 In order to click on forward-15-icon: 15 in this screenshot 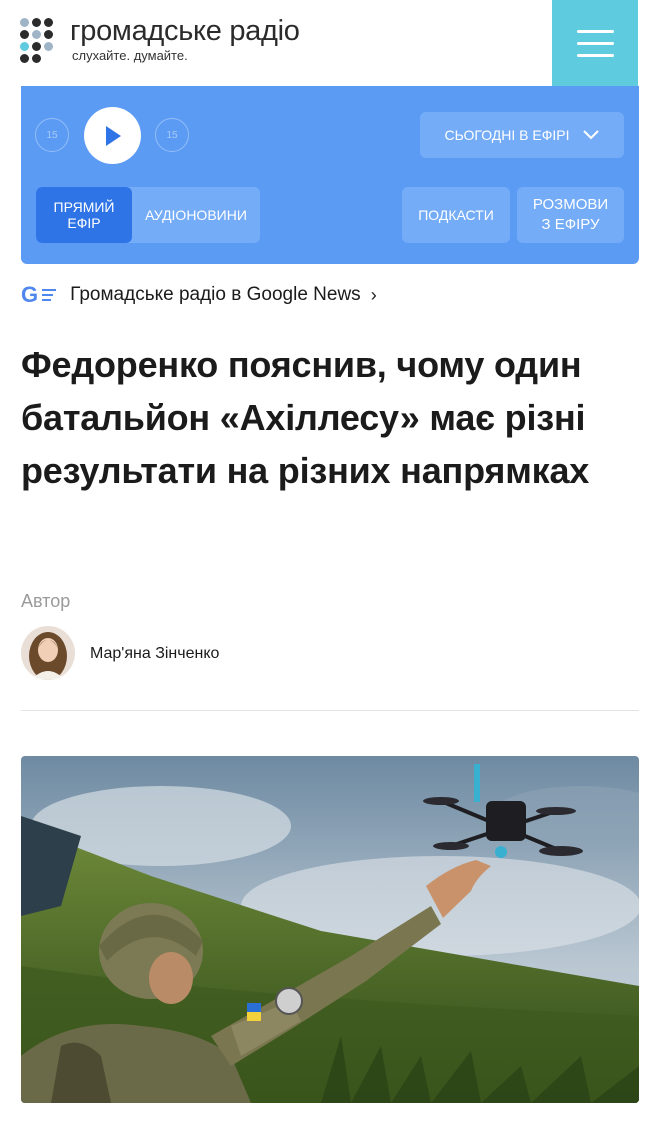, I will do `click(172, 135)`.